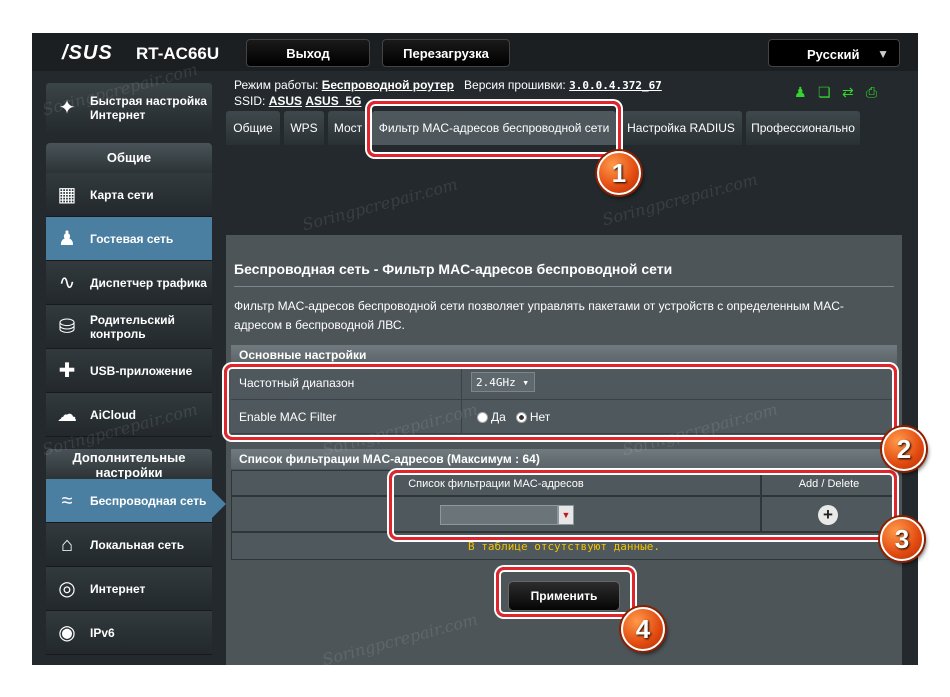  I want to click on usb-status-icon: ⇄, so click(851, 92).